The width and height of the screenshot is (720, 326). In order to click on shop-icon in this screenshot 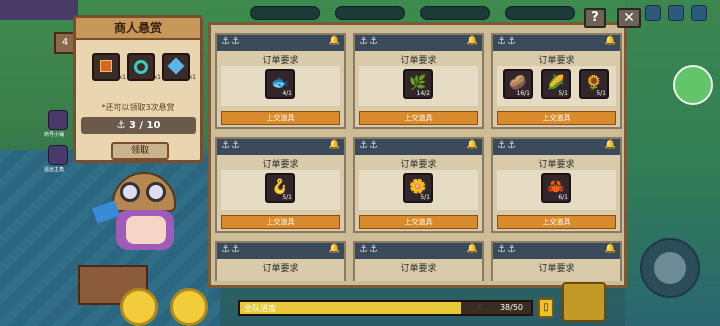, I will do `click(58, 120)`.